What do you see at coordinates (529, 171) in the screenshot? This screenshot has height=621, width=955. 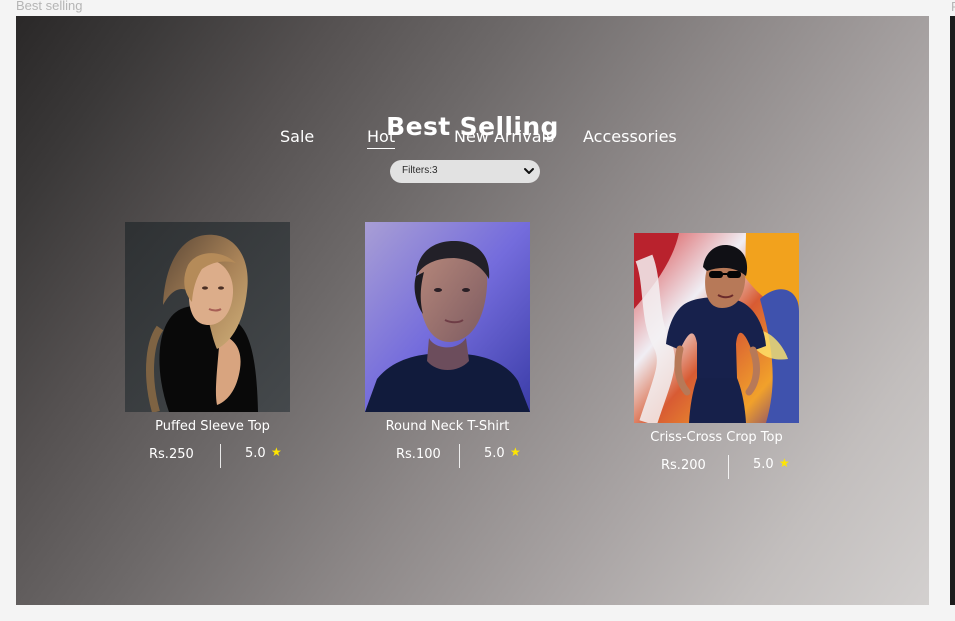 I see `chevron-down-icon` at bounding box center [529, 171].